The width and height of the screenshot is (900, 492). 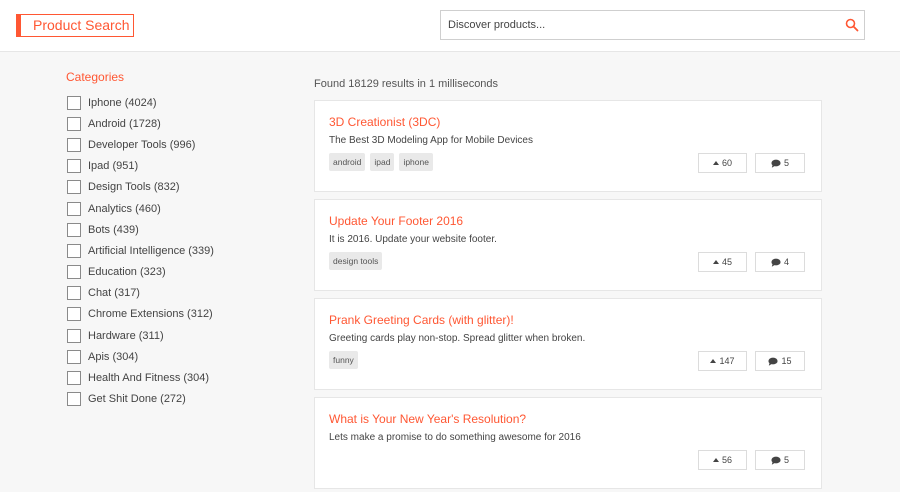 I want to click on category-label: Ipad (951), so click(x=113, y=166).